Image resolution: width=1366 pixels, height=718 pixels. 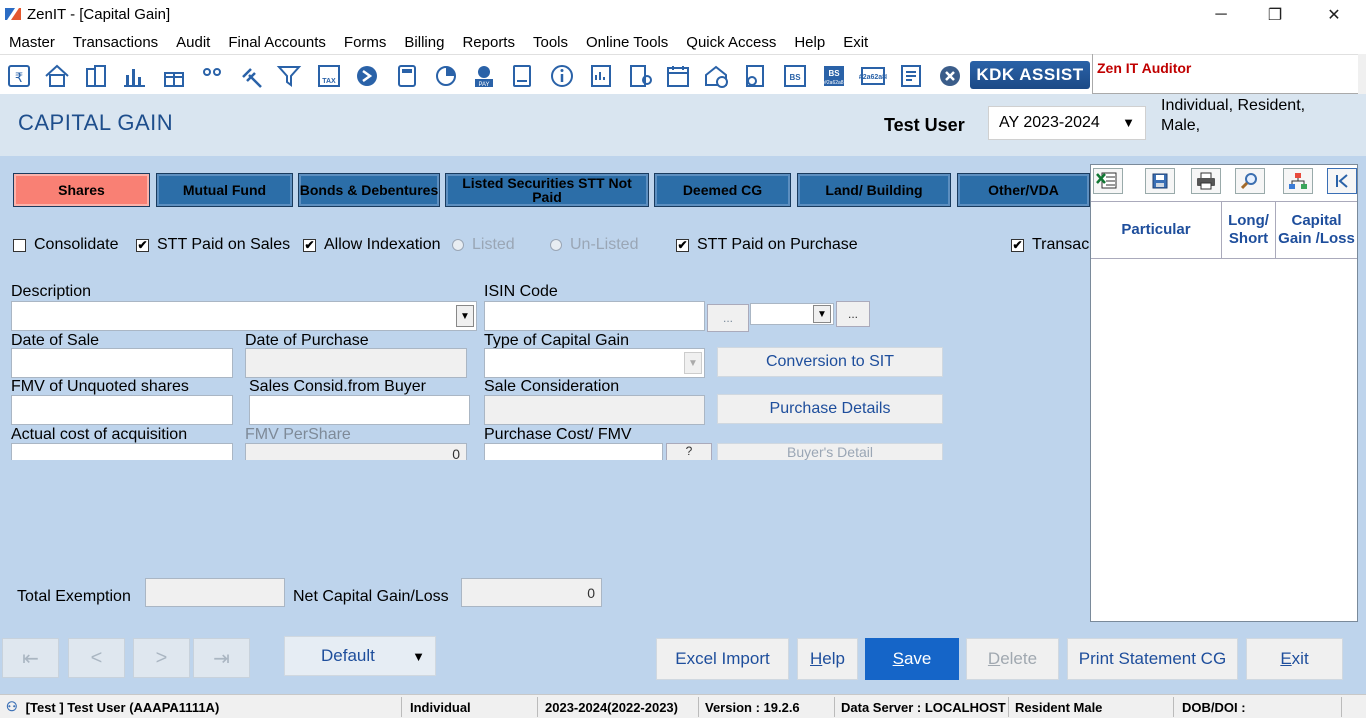 I want to click on menu-tools: Tools, so click(x=550, y=42).